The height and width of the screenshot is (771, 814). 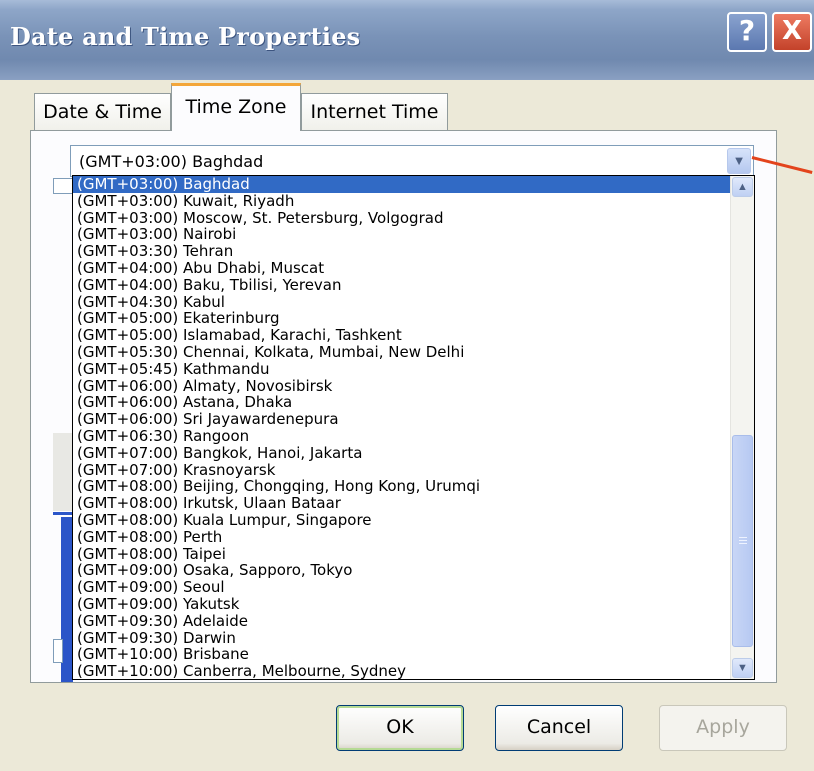 I want to click on time-zone-option: (GMT+06:00) Astana, Dhaka, so click(x=401, y=402).